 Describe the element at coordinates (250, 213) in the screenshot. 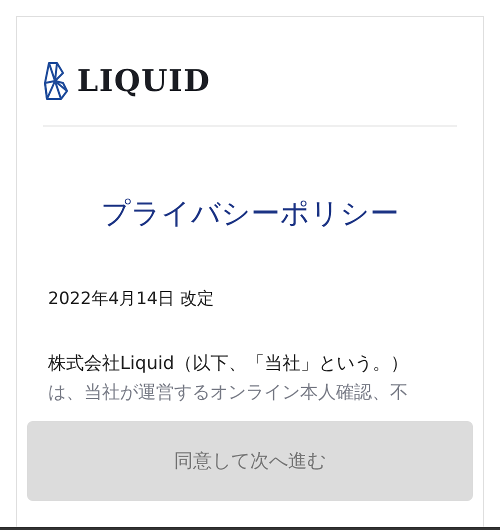

I see `page-title: プライバシーポリシー` at that location.